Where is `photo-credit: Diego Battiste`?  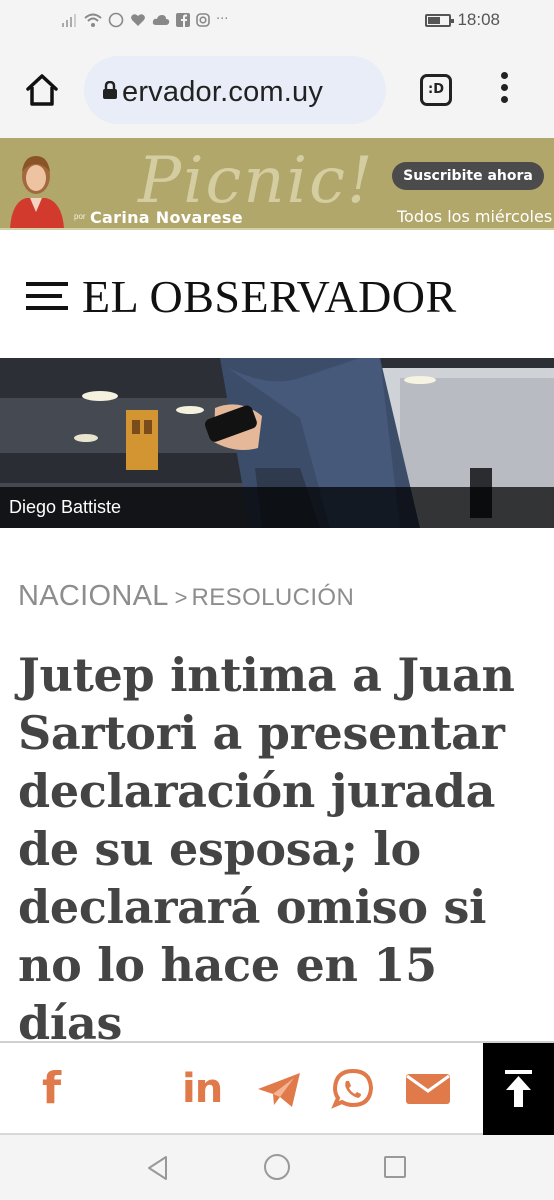 photo-credit: Diego Battiste is located at coordinates (65, 507).